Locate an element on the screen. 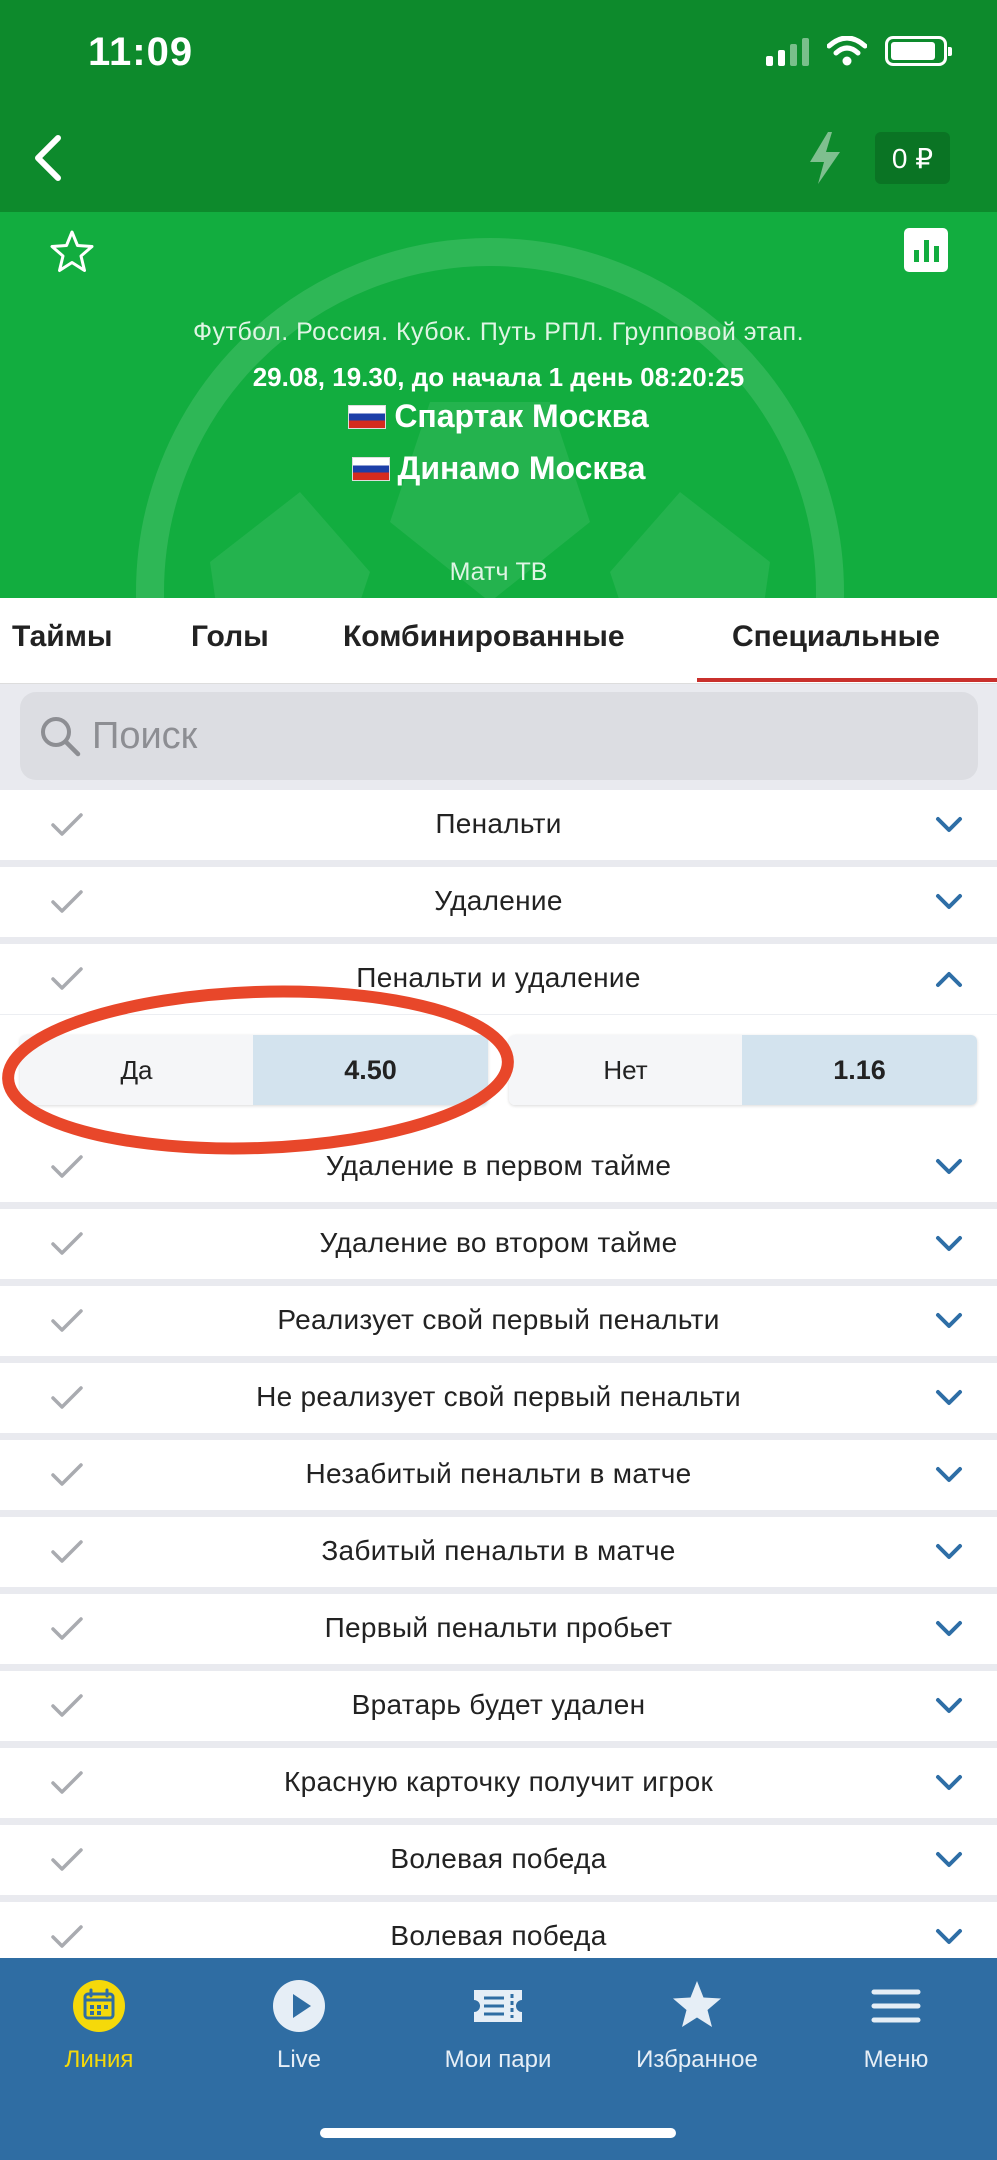 This screenshot has height=2160, width=997. market-row: Вратарь будет удален is located at coordinates (498, 1706).